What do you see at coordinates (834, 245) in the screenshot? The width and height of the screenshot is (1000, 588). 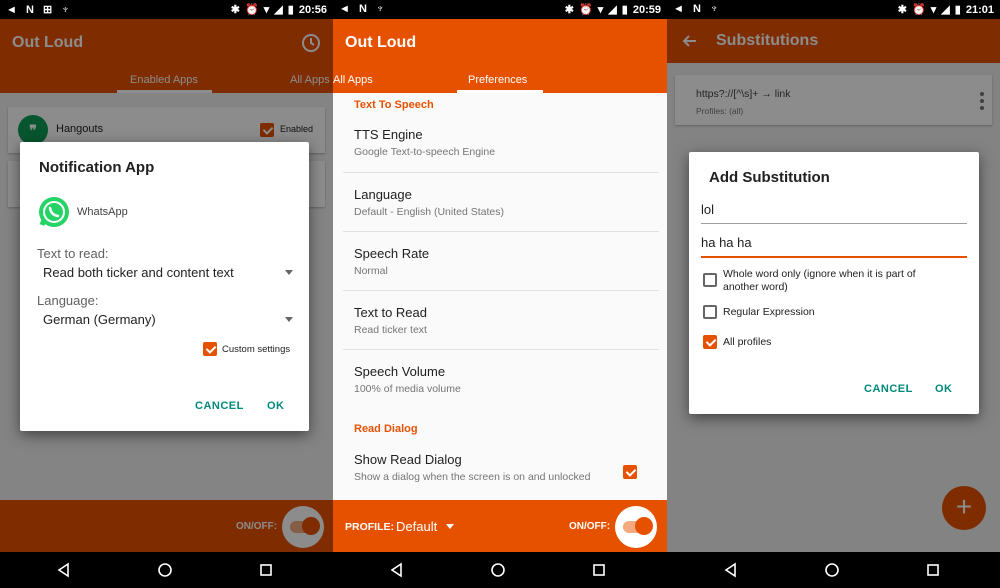 I see `replace-input: ha ha ha` at bounding box center [834, 245].